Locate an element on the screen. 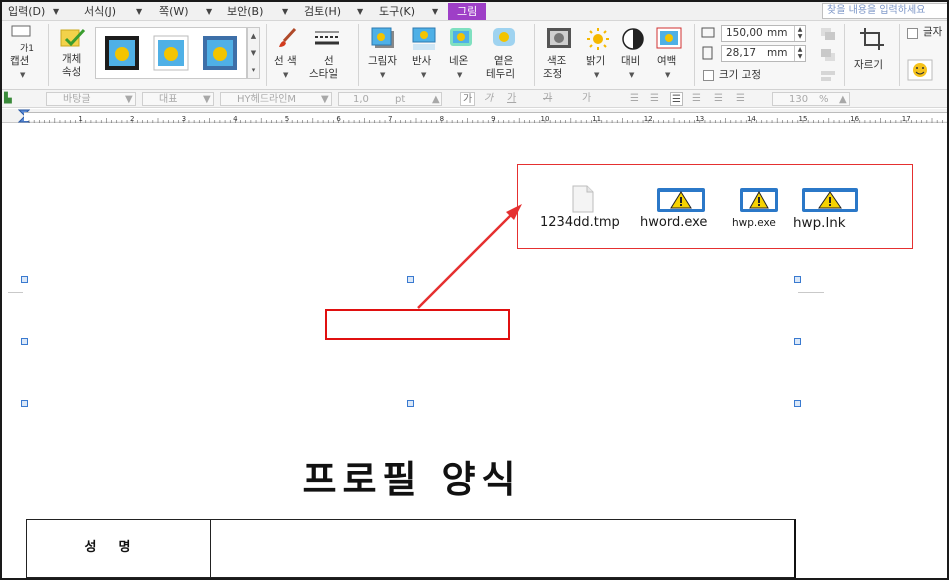 This screenshot has width=949, height=580. smiley-picture-icon is located at coordinates (920, 70).